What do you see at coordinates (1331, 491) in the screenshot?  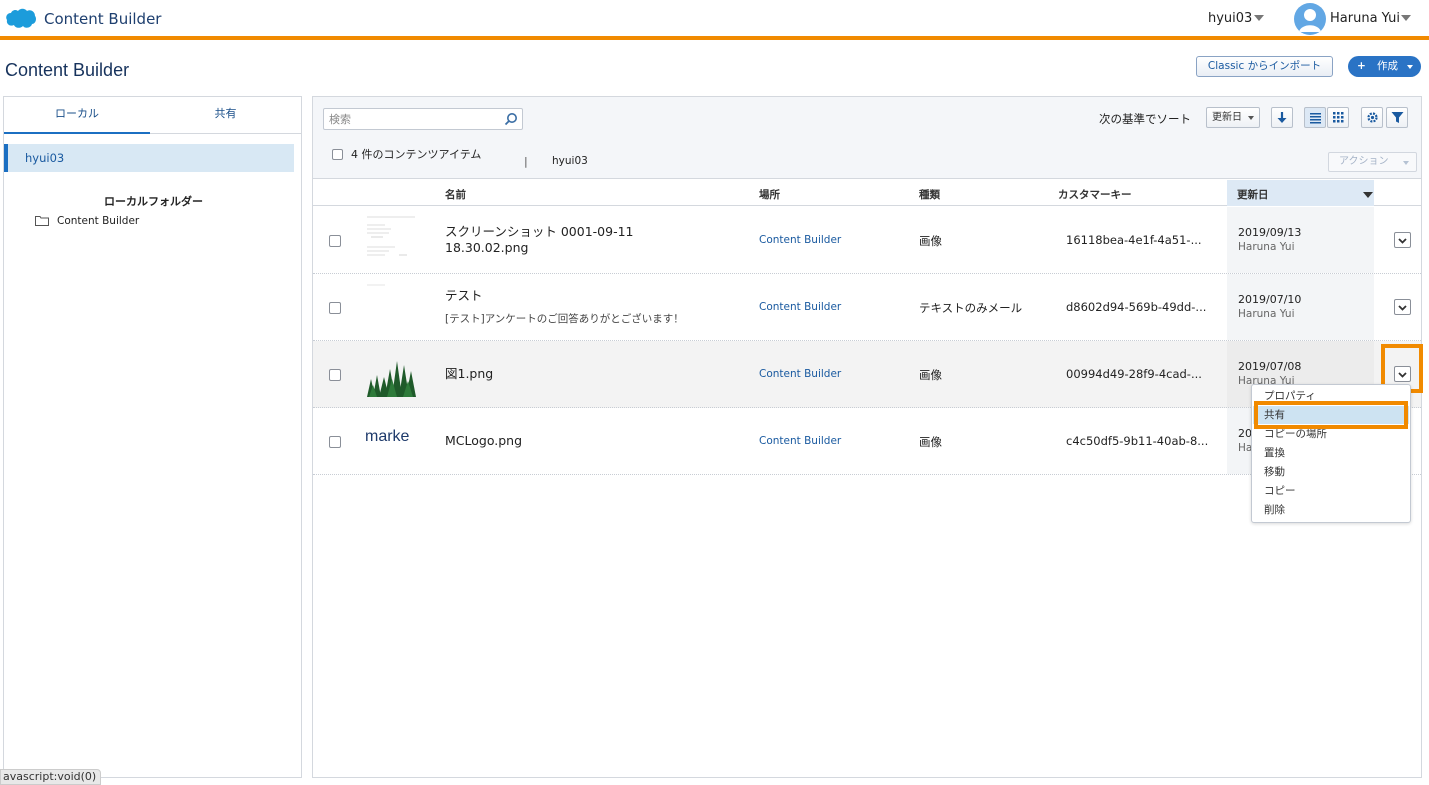 I see `menu-item-copy: コピー` at bounding box center [1331, 491].